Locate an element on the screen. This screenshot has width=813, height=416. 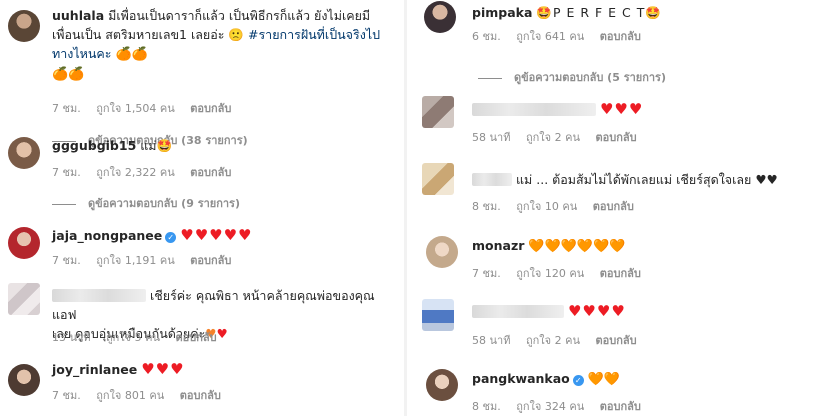
comment-body: joy_rinlanee ♥♥♥ is located at coordinates (223, 369).